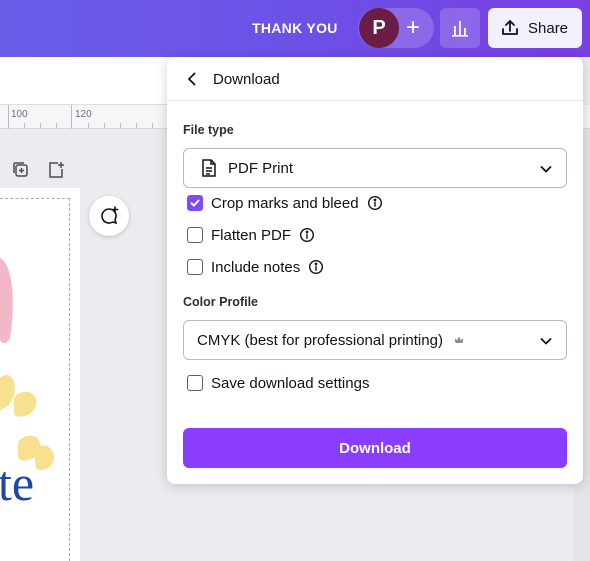 The image size is (590, 561). What do you see at coordinates (375, 448) in the screenshot?
I see `download-button: Download` at bounding box center [375, 448].